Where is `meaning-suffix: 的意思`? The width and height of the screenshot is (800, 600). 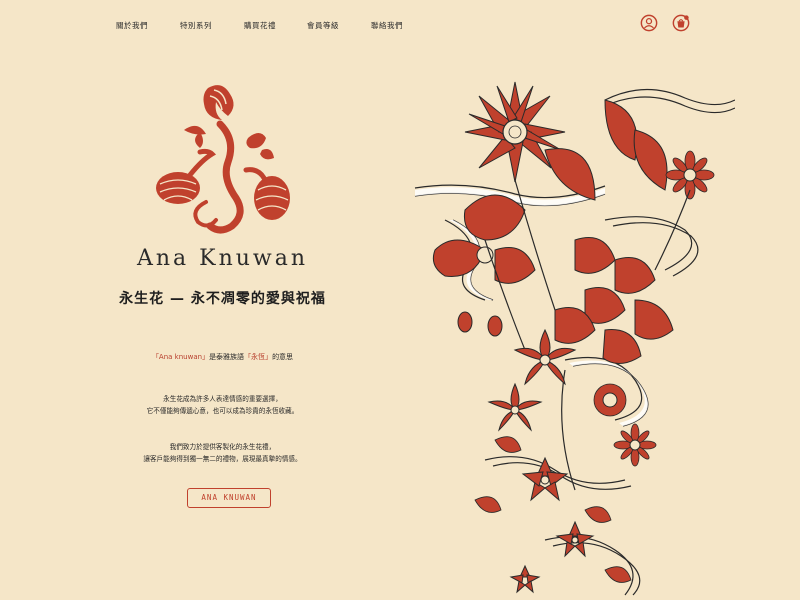
meaning-suffix: 的意思 is located at coordinates (283, 357).